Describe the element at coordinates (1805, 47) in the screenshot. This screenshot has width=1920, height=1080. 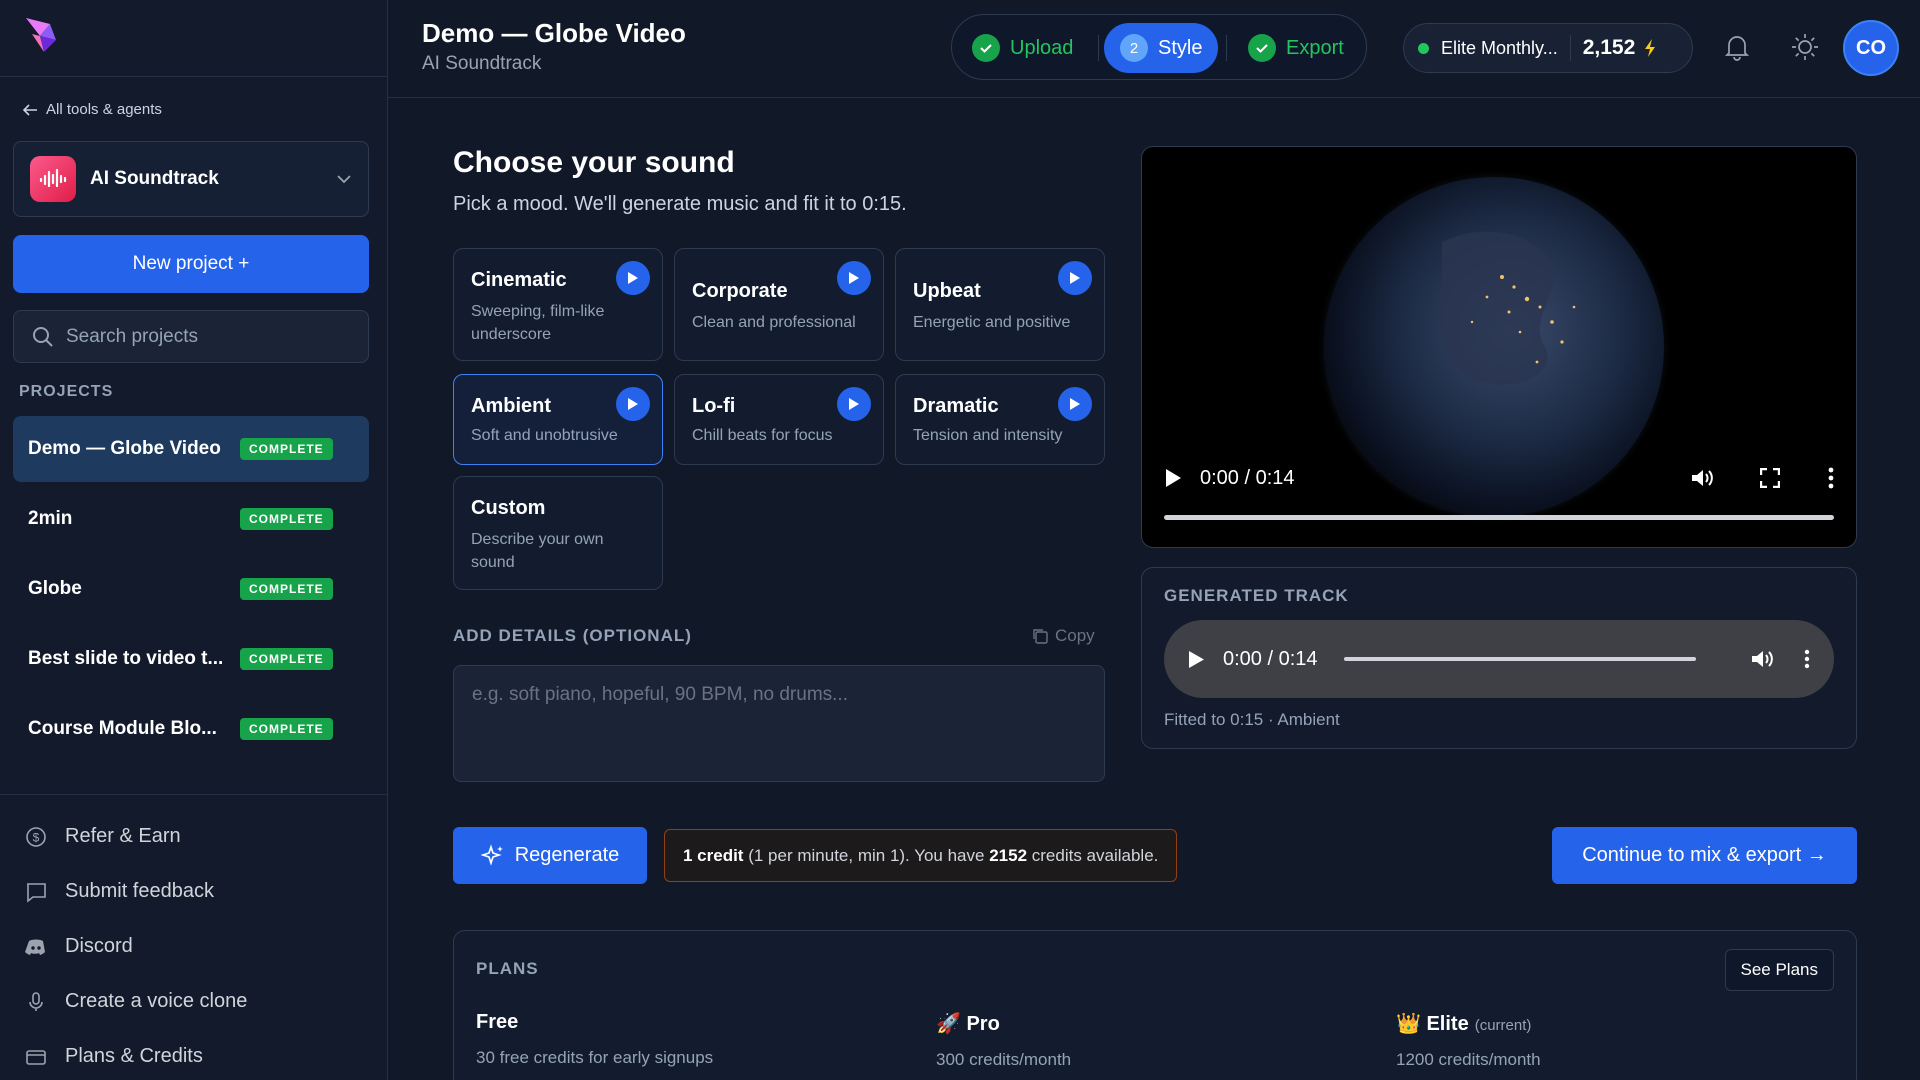
I see `theme-sun-icon` at that location.